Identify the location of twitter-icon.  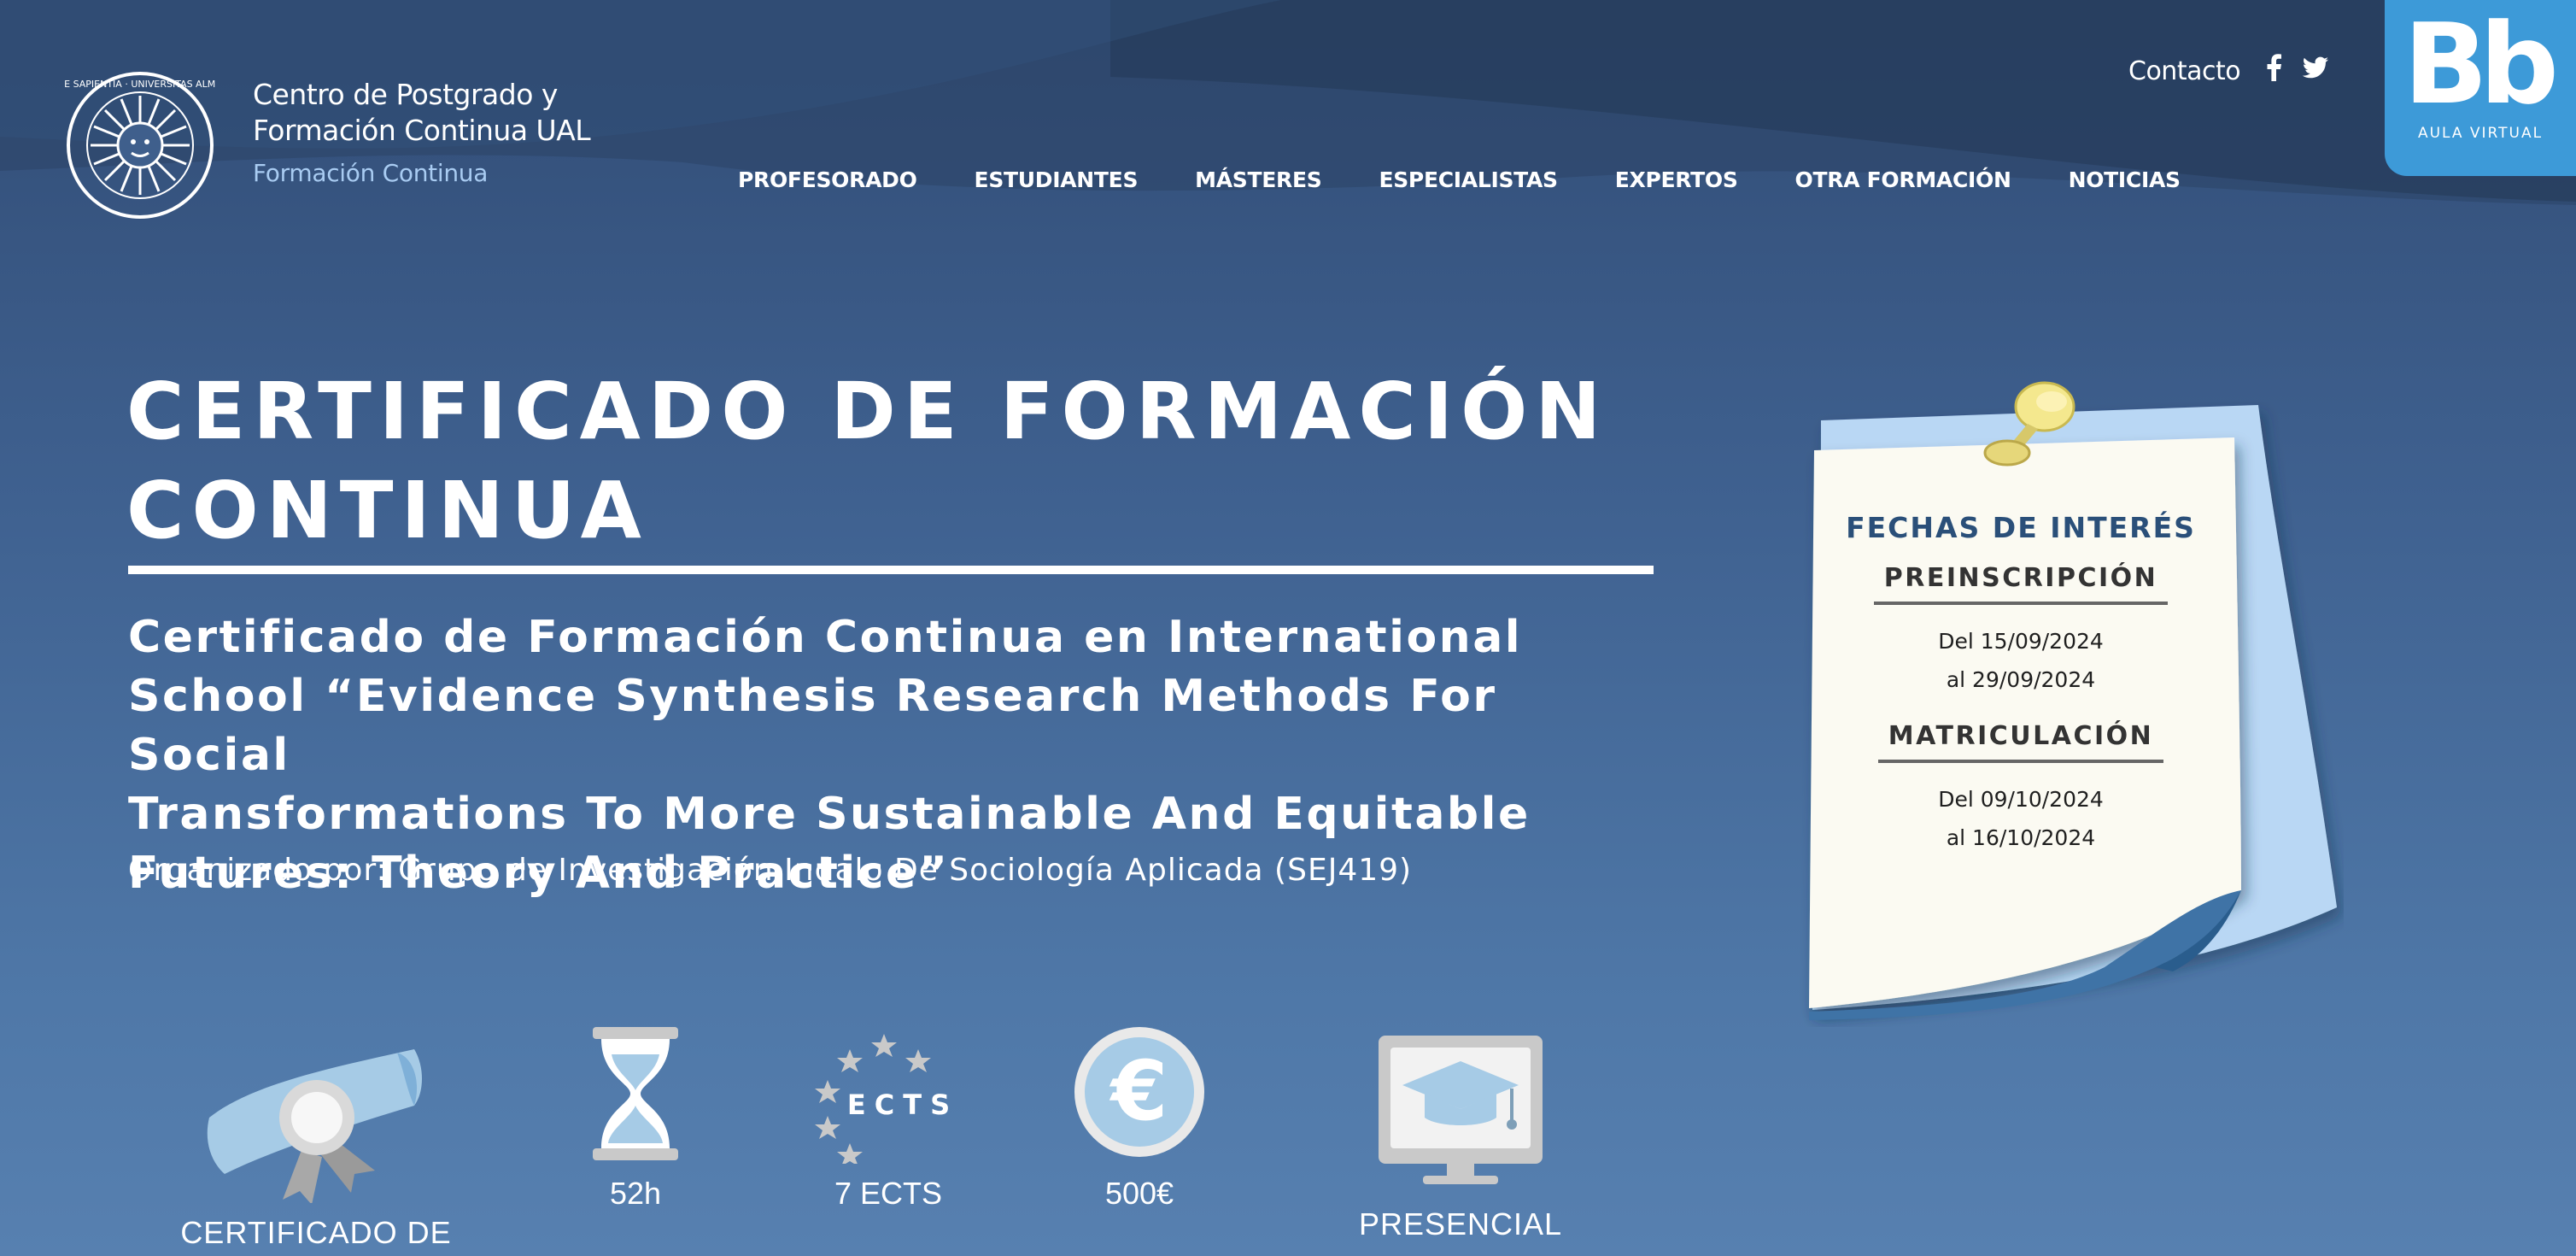
(2315, 67).